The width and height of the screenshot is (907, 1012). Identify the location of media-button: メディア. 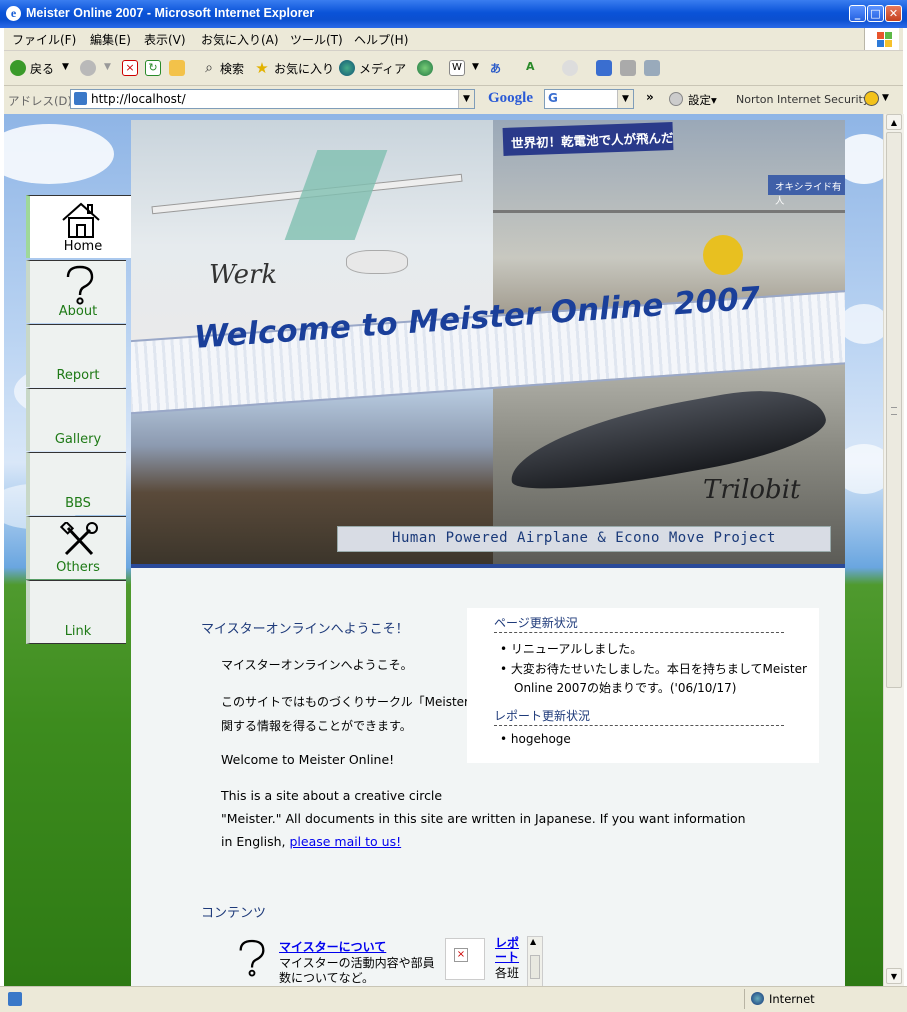
(382, 68).